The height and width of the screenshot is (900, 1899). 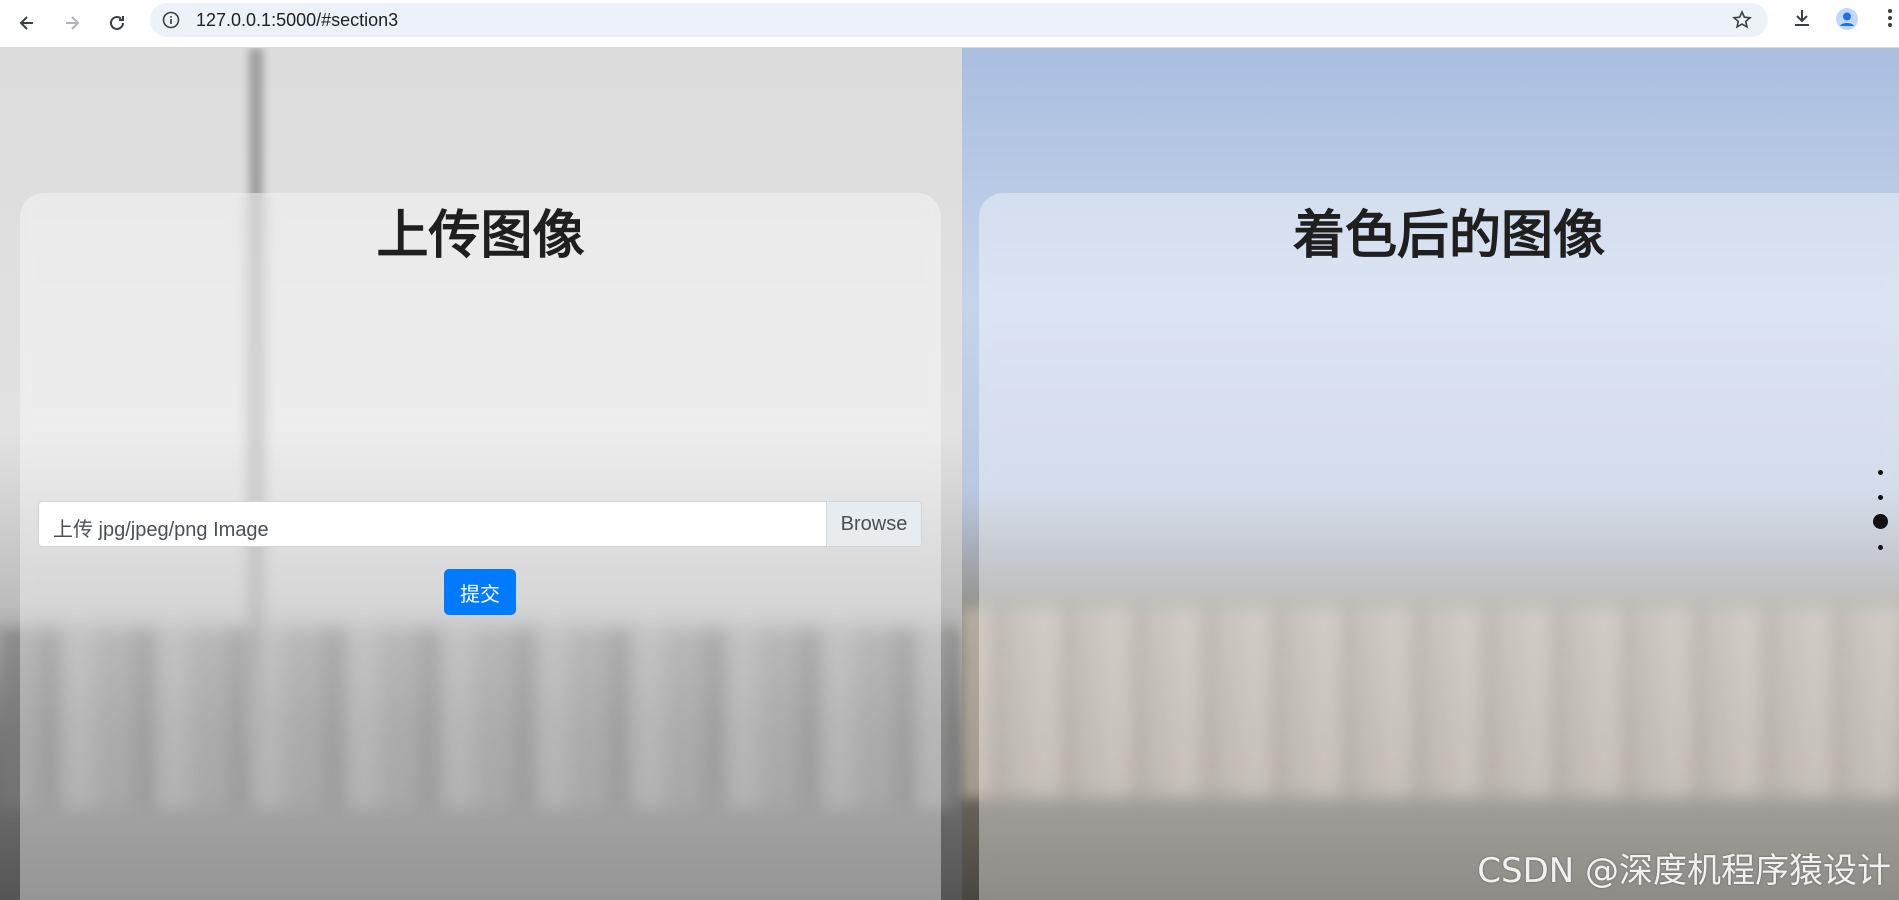 What do you see at coordinates (959, 20) in the screenshot?
I see `address-bar: 127.0.0.1:5000/#section3` at bounding box center [959, 20].